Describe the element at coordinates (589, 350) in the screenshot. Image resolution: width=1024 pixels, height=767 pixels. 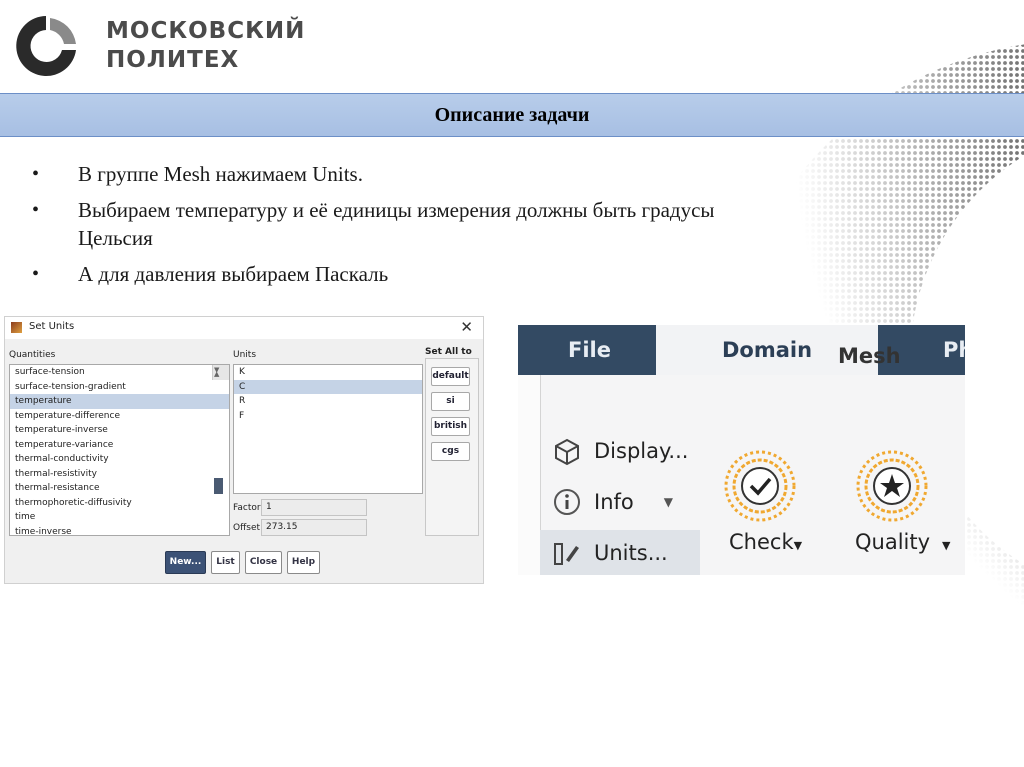
I see `tab-file: File` at that location.